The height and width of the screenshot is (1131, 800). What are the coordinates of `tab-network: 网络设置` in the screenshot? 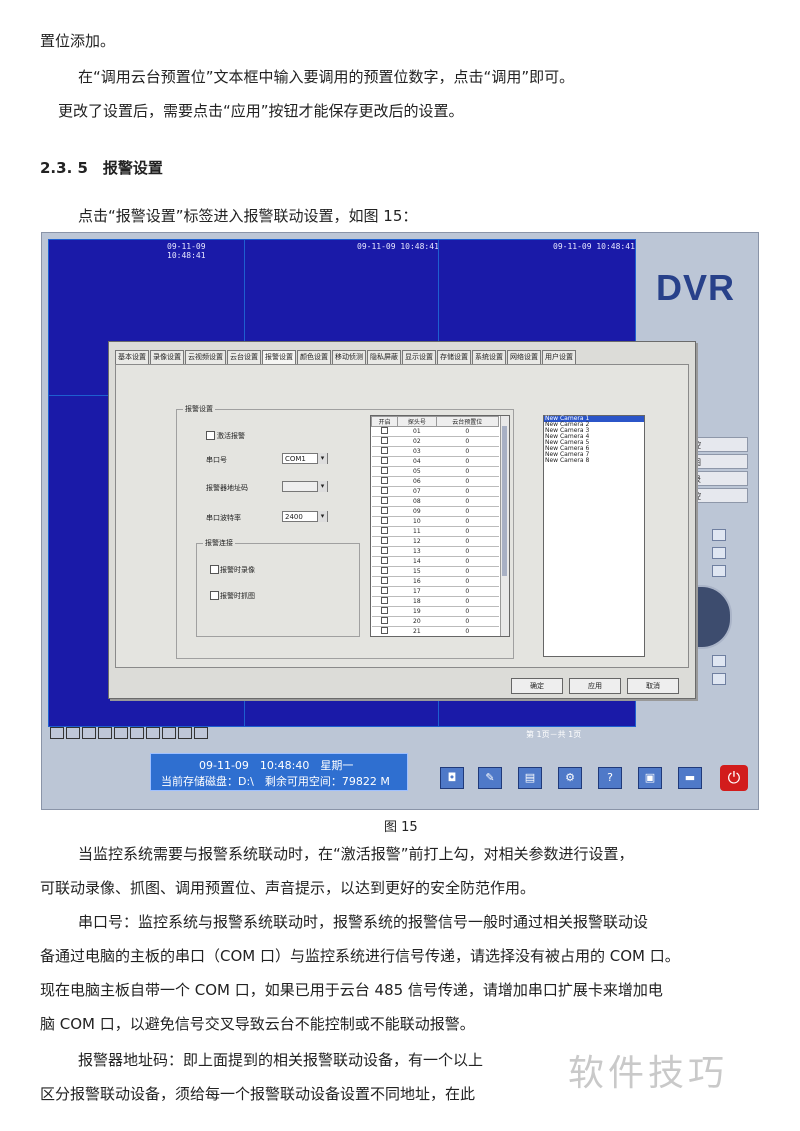 It's located at (524, 357).